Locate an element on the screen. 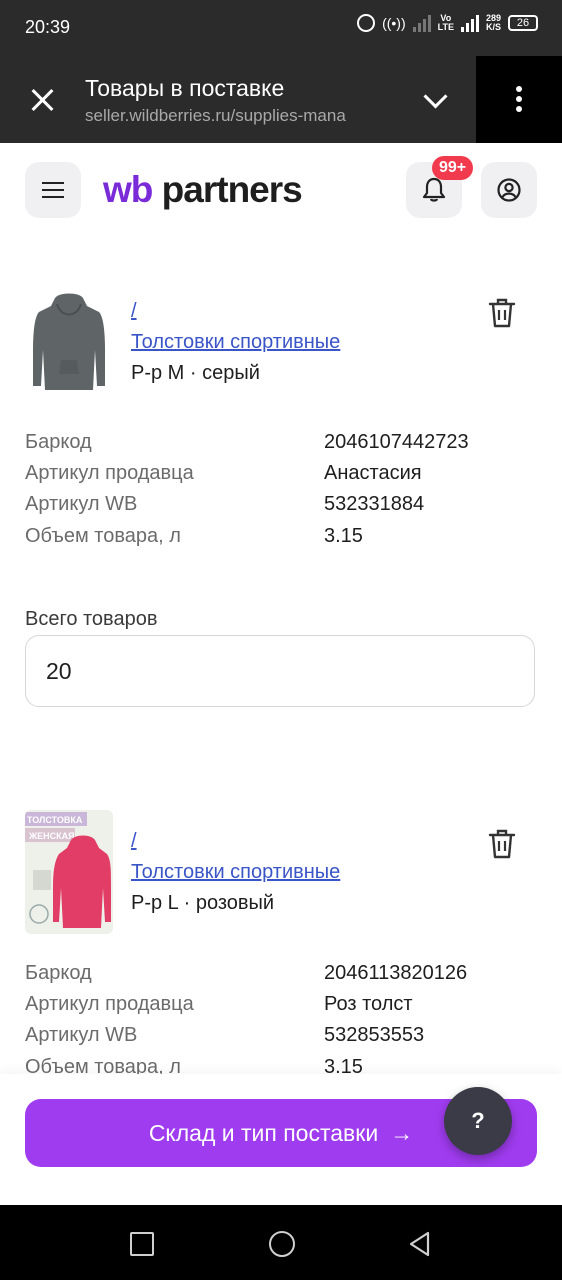  recents-icon is located at coordinates (142, 1244).